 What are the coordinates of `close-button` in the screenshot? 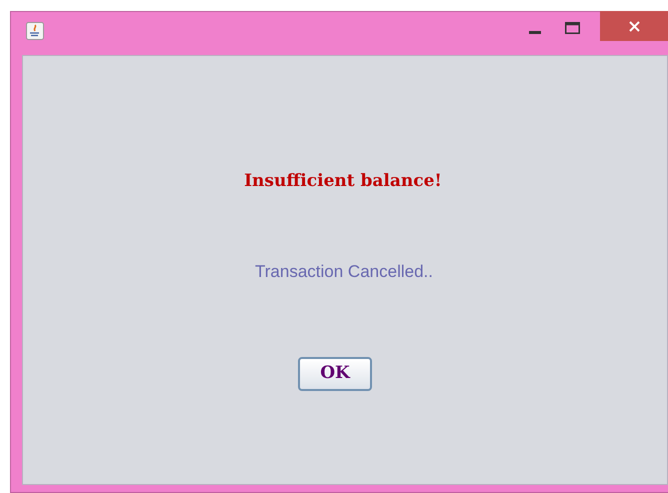 It's located at (634, 26).